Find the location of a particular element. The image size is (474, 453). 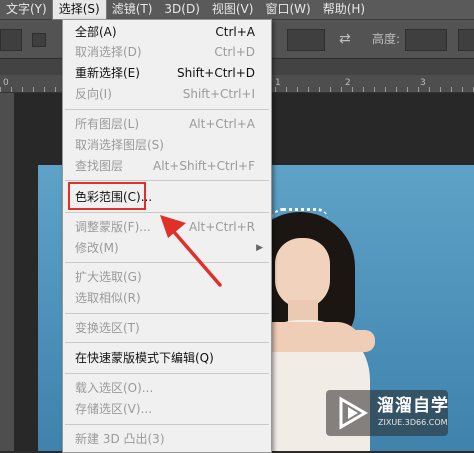

menu-window: 窗口(W) is located at coordinates (287, 9).